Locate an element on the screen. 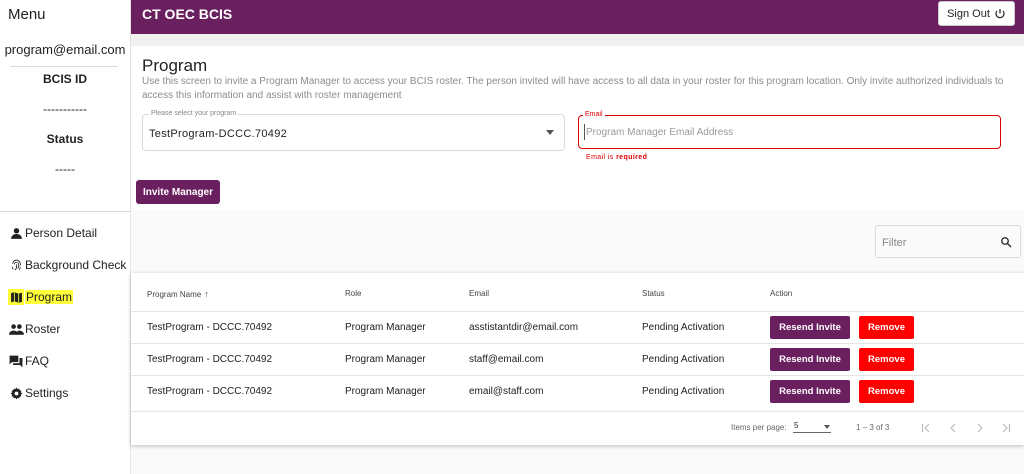  next-page-button is located at coordinates (980, 428).